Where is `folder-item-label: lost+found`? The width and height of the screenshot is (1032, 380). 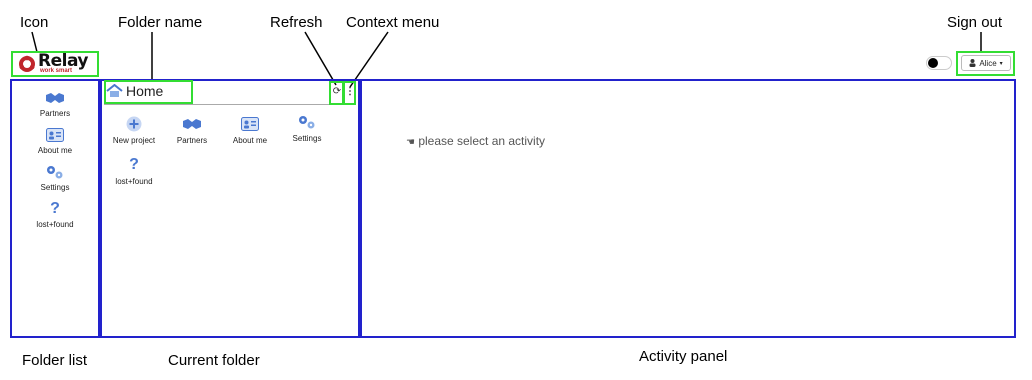 folder-item-label: lost+found is located at coordinates (134, 181).